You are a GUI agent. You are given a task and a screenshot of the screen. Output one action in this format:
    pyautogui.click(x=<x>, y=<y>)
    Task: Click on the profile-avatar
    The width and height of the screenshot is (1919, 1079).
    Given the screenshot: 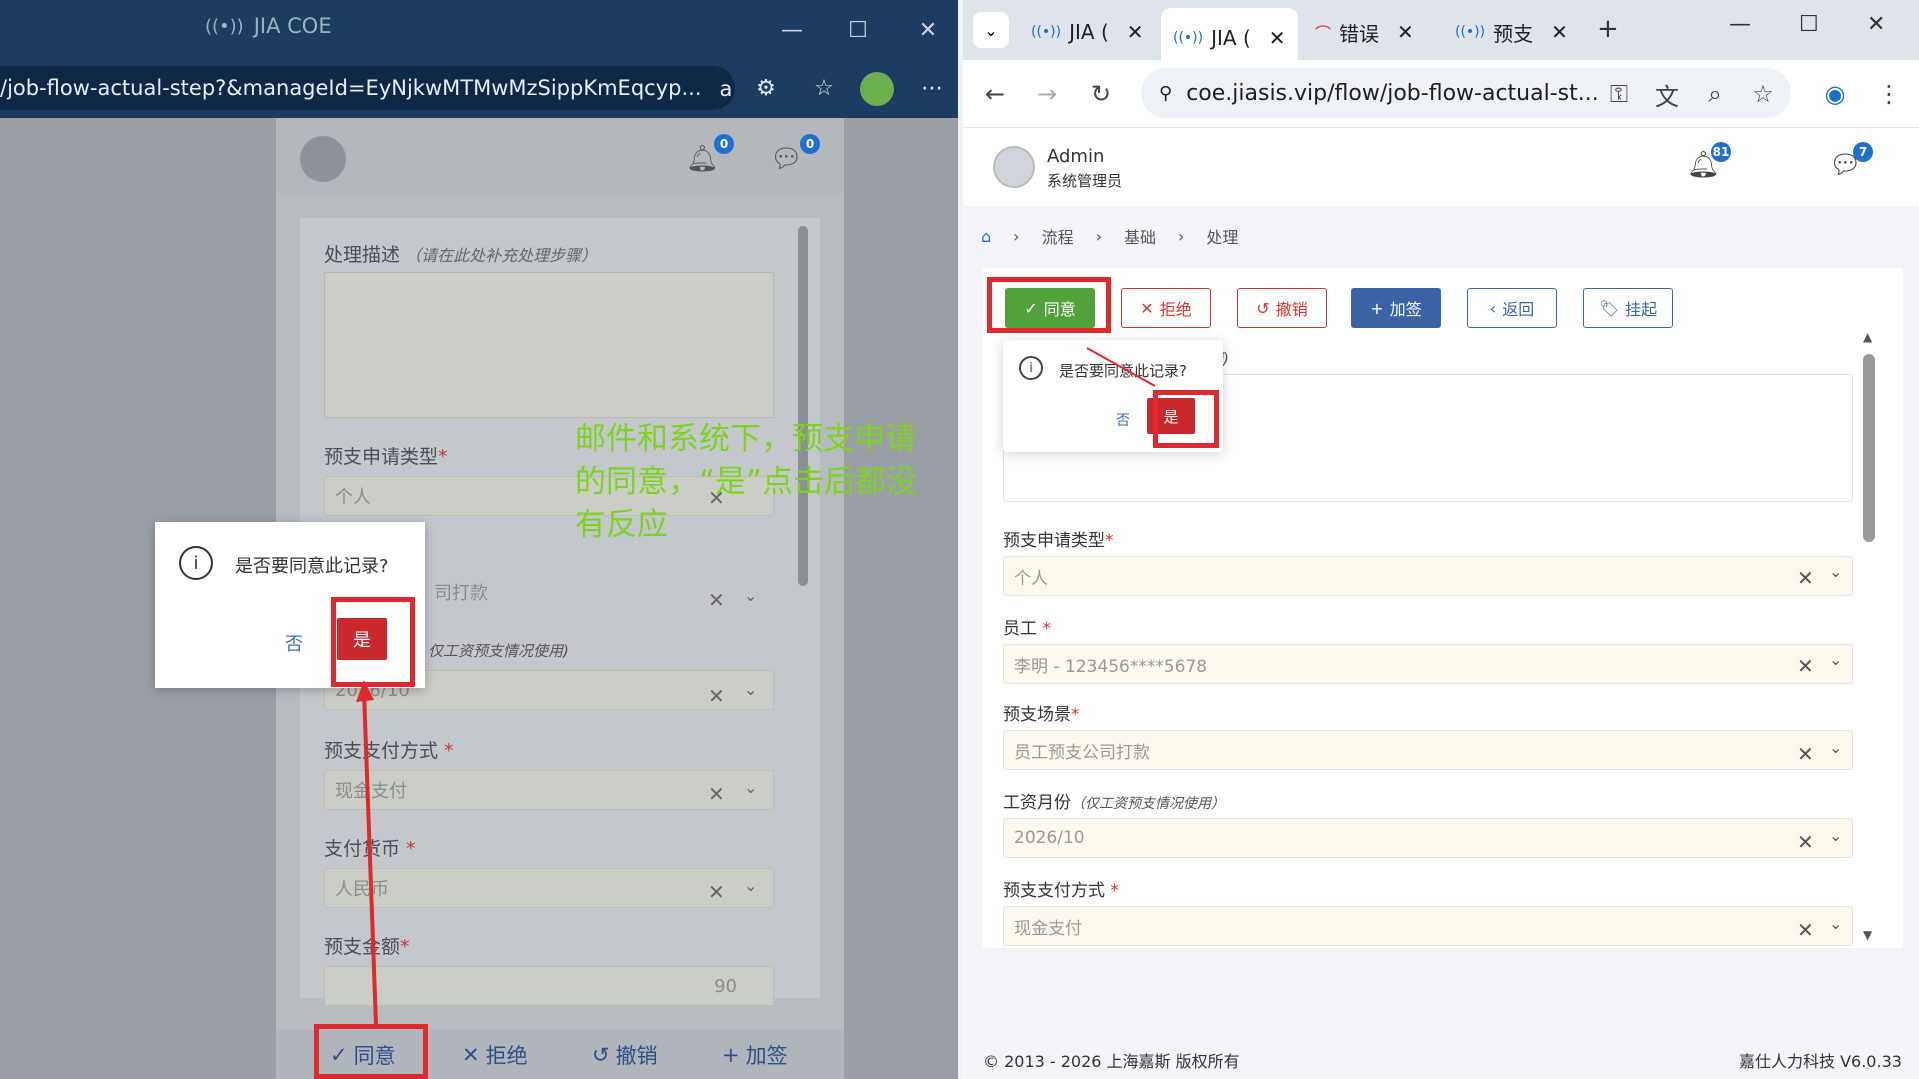 What is the action you would take?
    pyautogui.click(x=877, y=89)
    